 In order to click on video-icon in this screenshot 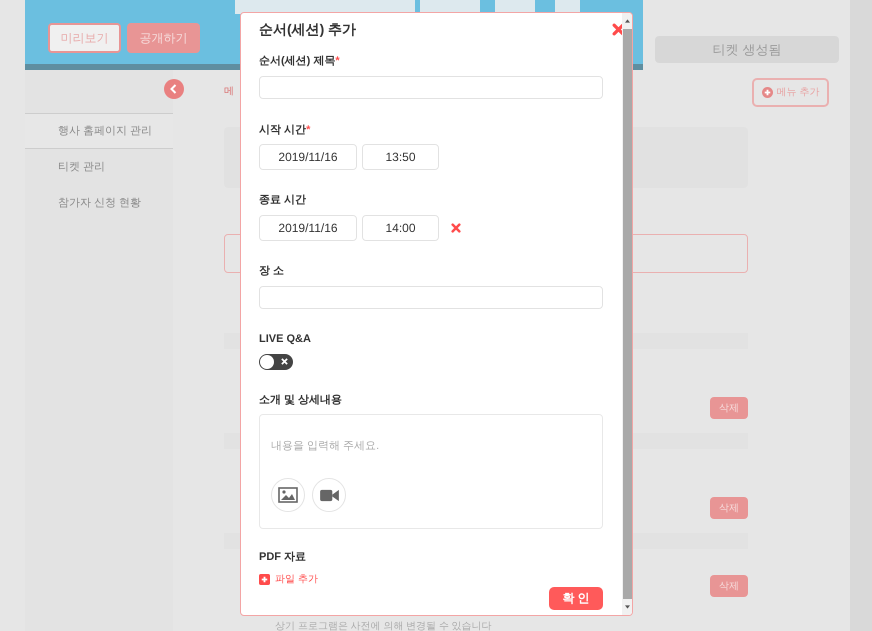, I will do `click(329, 495)`.